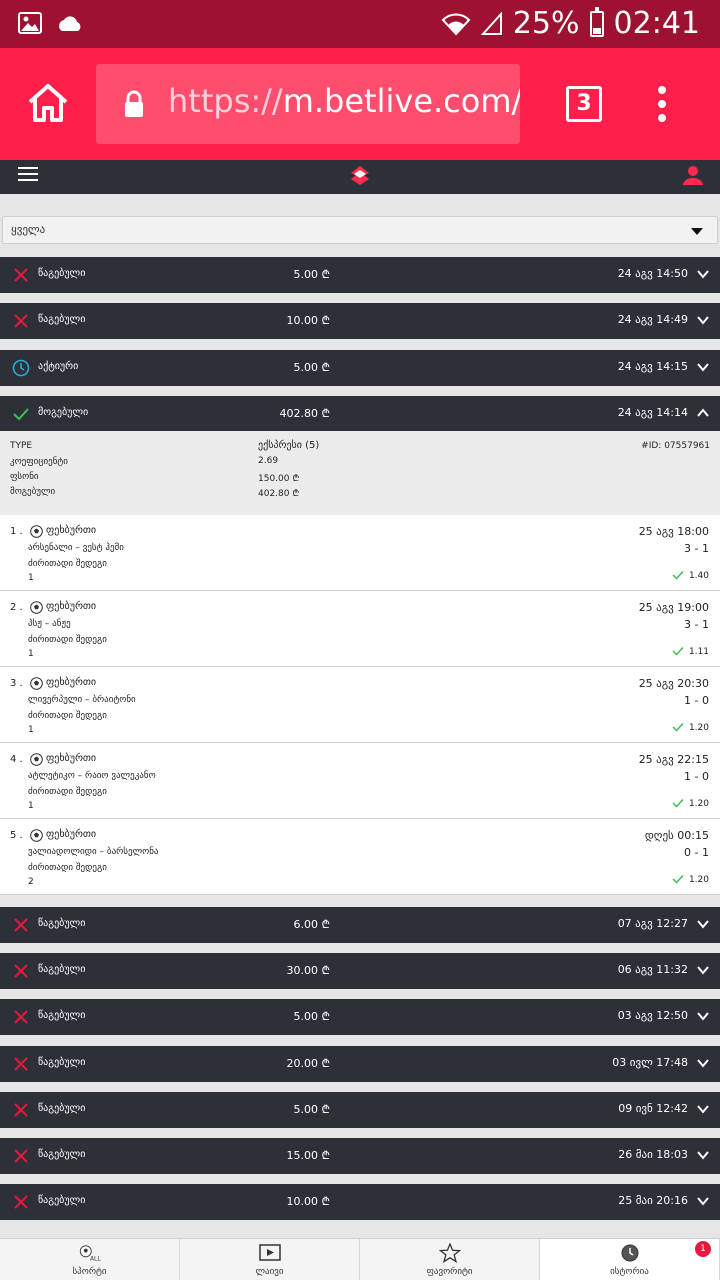 This screenshot has height=1280, width=720. I want to click on bet-row: წაგებული 5.00 ₾ 24 აგვ 14:50, so click(360, 275).